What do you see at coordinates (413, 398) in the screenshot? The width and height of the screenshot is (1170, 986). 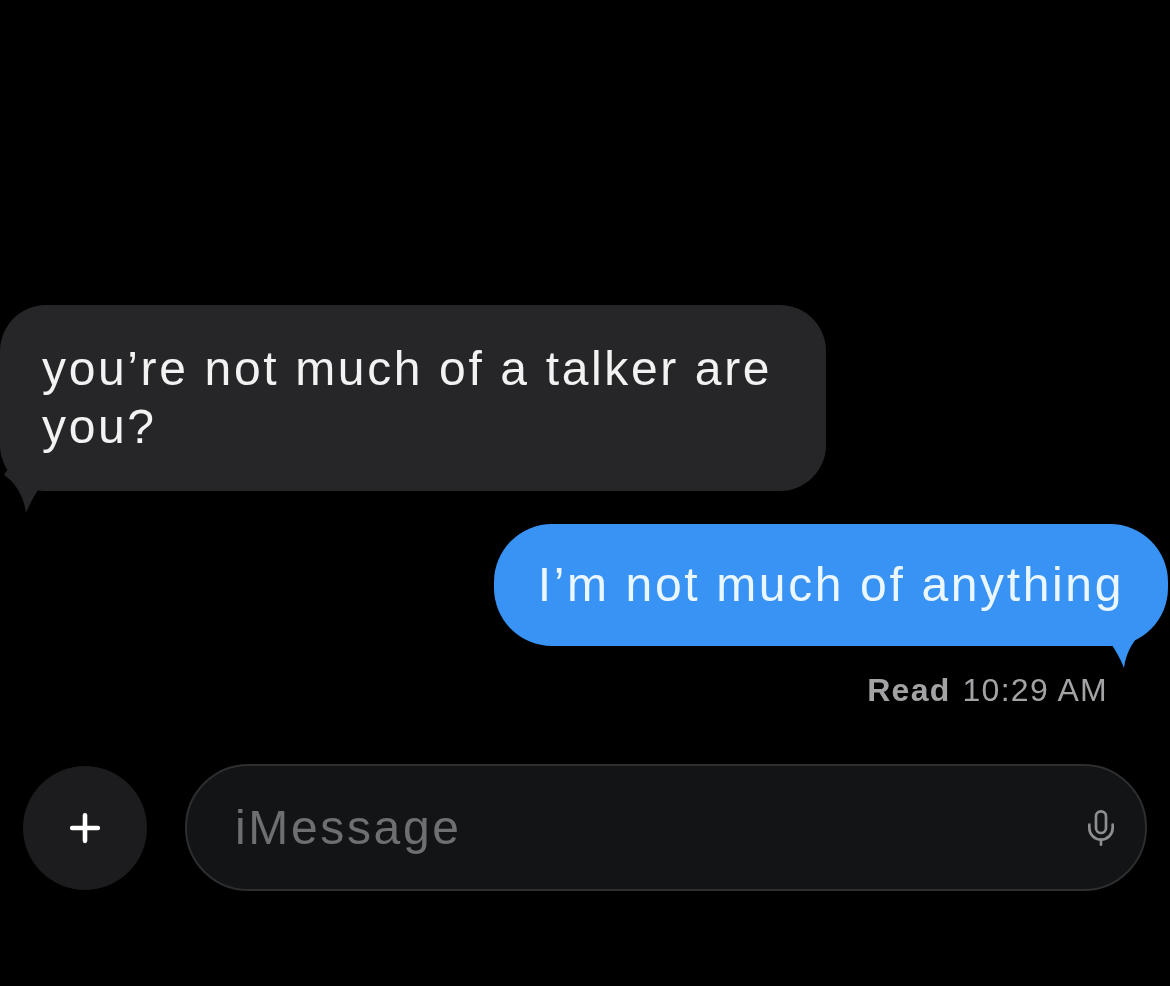 I see `message-bubble: you’re not much of a talker are you?` at bounding box center [413, 398].